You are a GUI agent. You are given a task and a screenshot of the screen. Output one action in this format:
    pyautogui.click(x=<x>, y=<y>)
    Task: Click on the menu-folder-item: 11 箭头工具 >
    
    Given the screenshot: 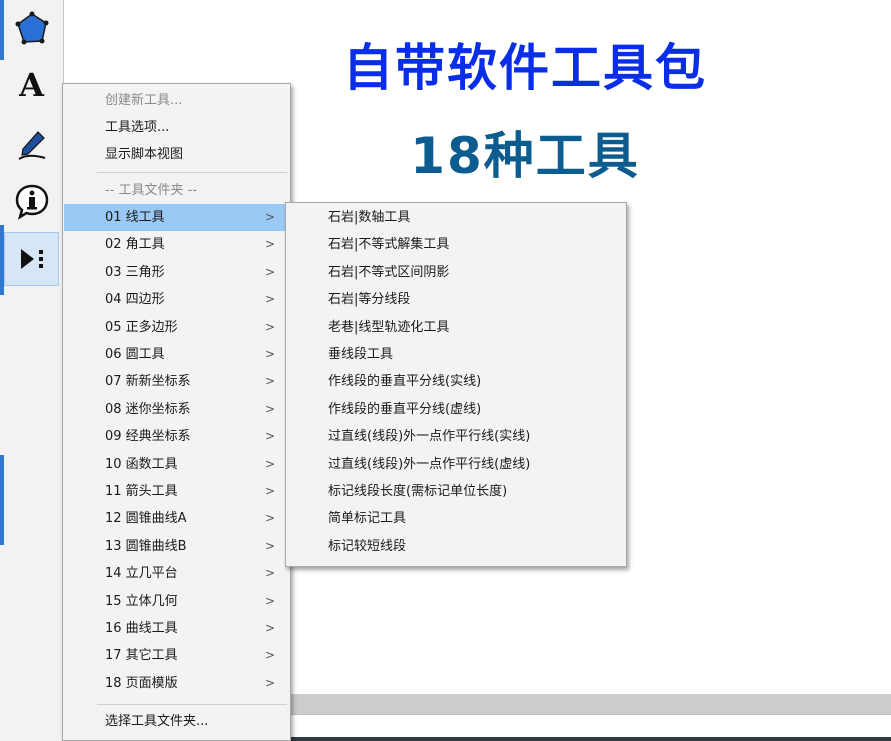 What is the action you would take?
    pyautogui.click(x=176, y=491)
    